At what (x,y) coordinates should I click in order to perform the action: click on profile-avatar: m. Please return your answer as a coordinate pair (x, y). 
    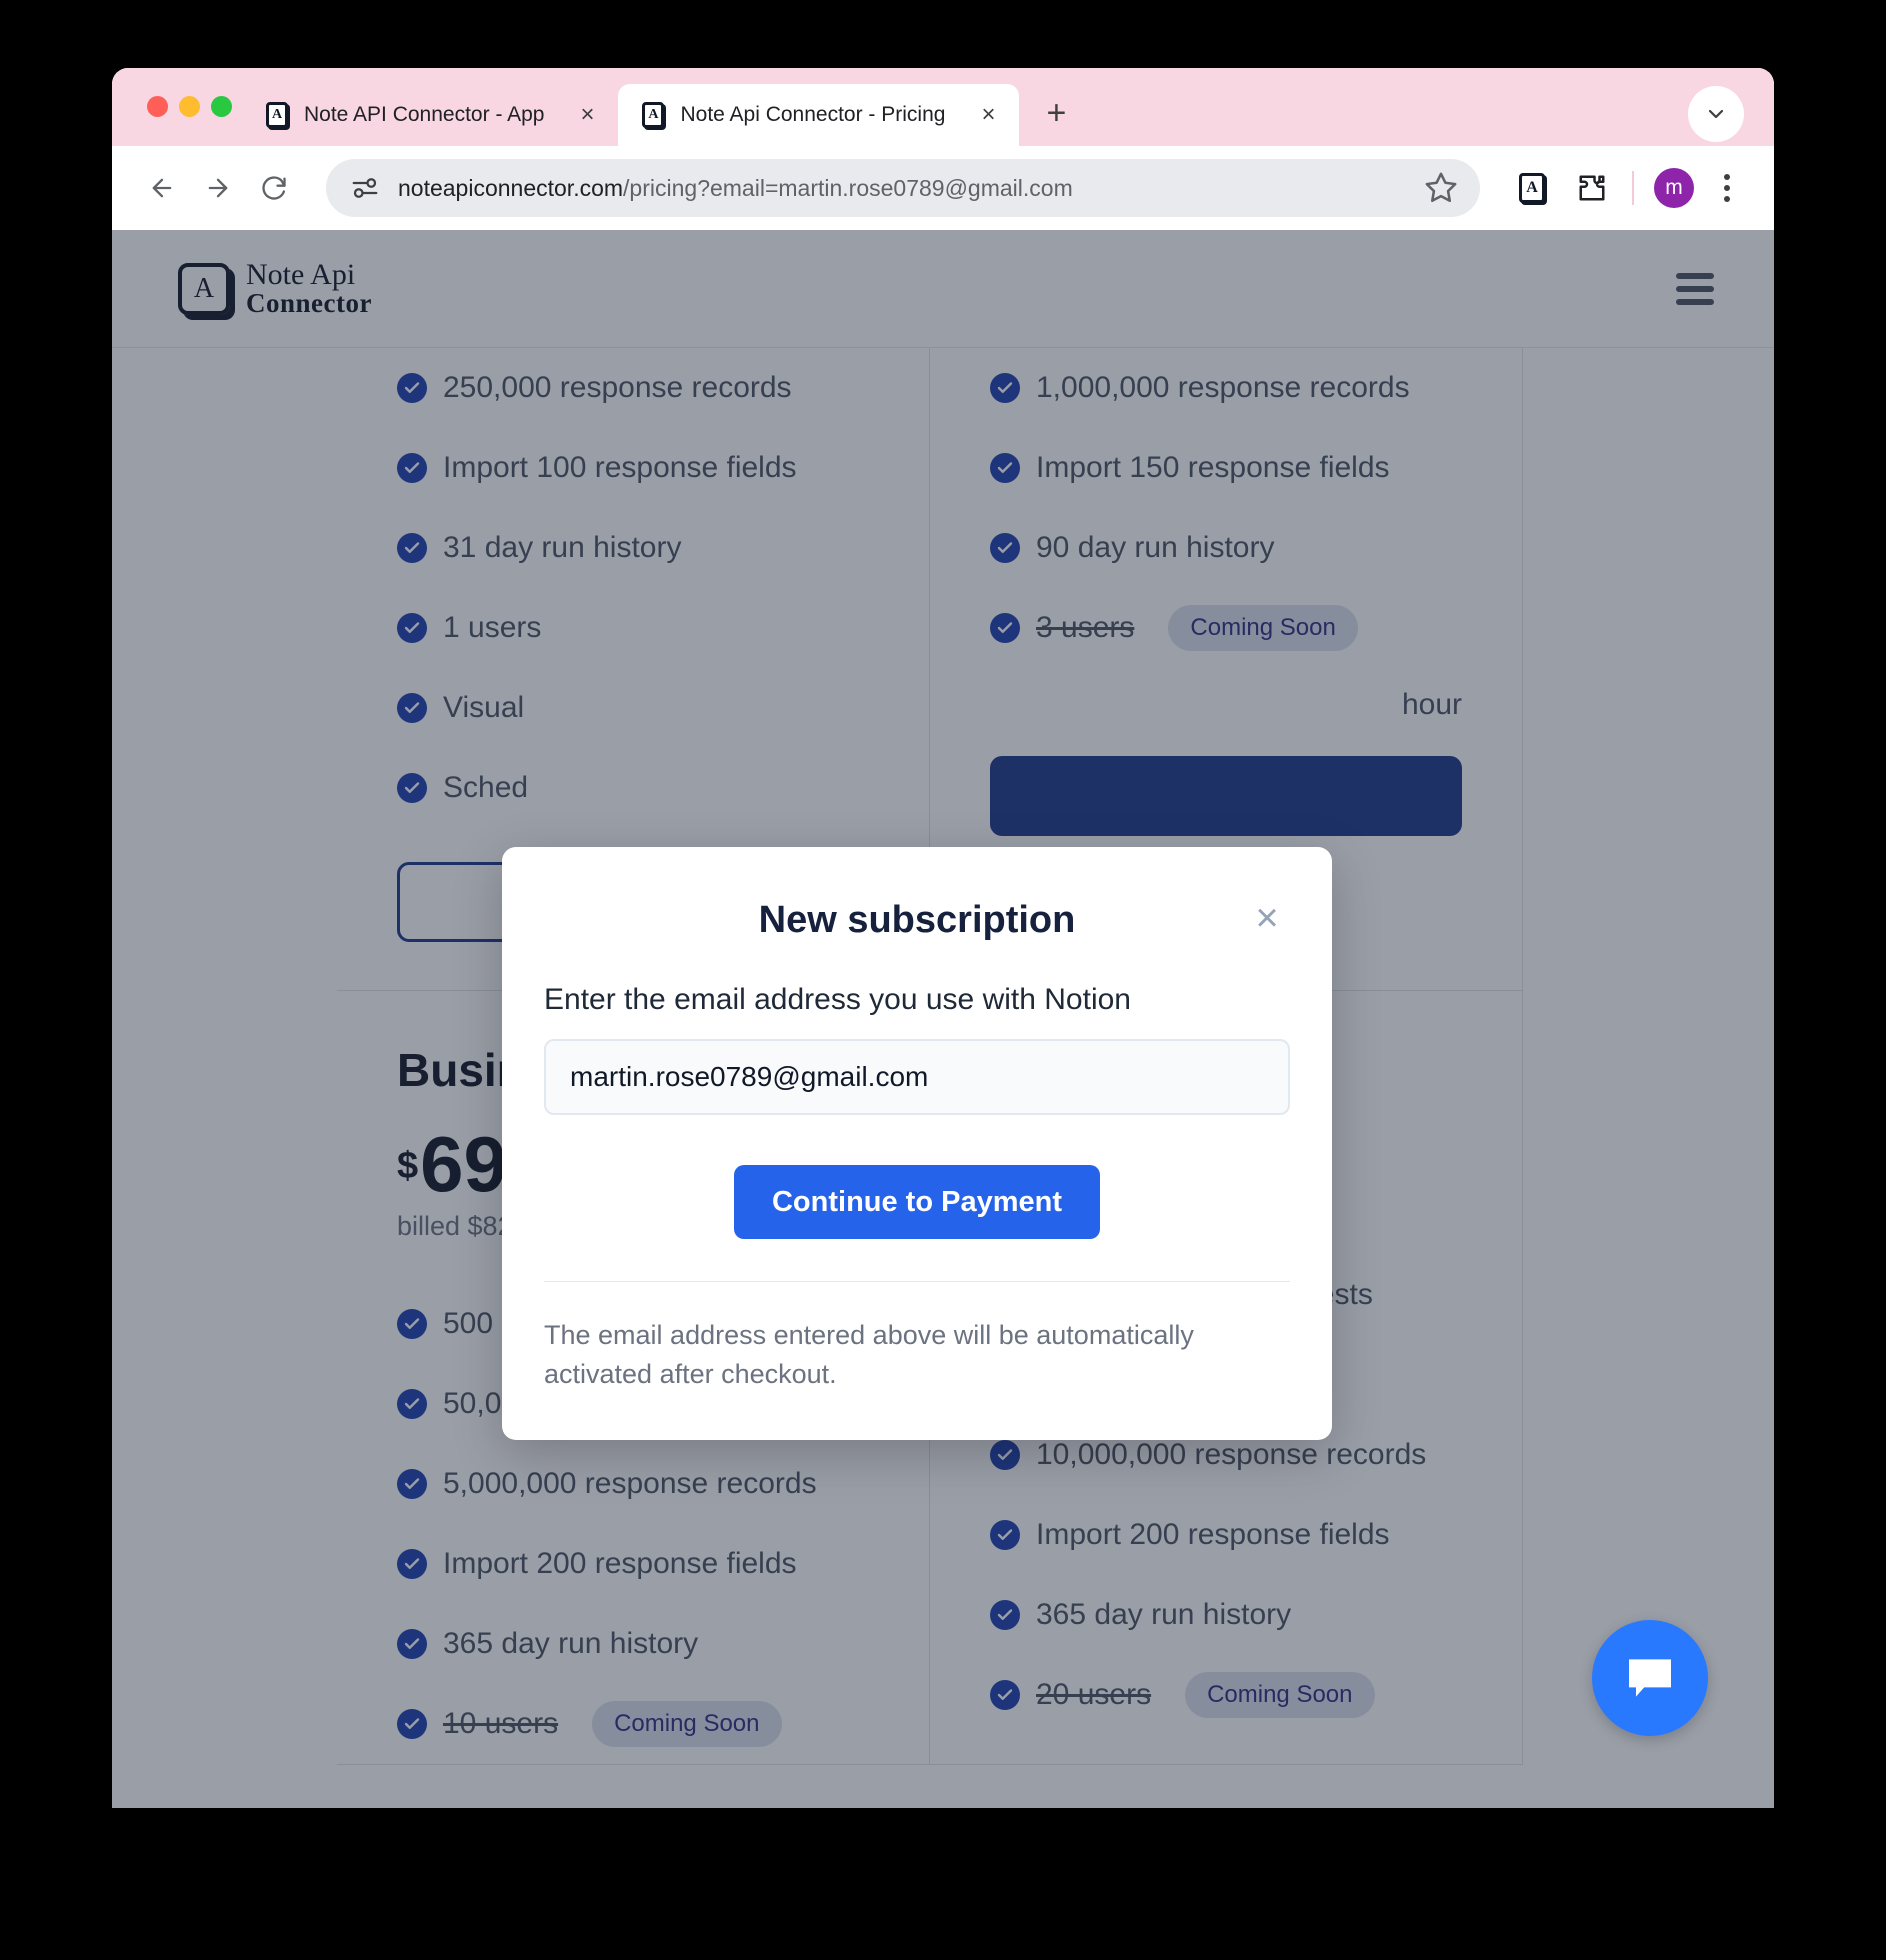
    Looking at the image, I should click on (1674, 188).